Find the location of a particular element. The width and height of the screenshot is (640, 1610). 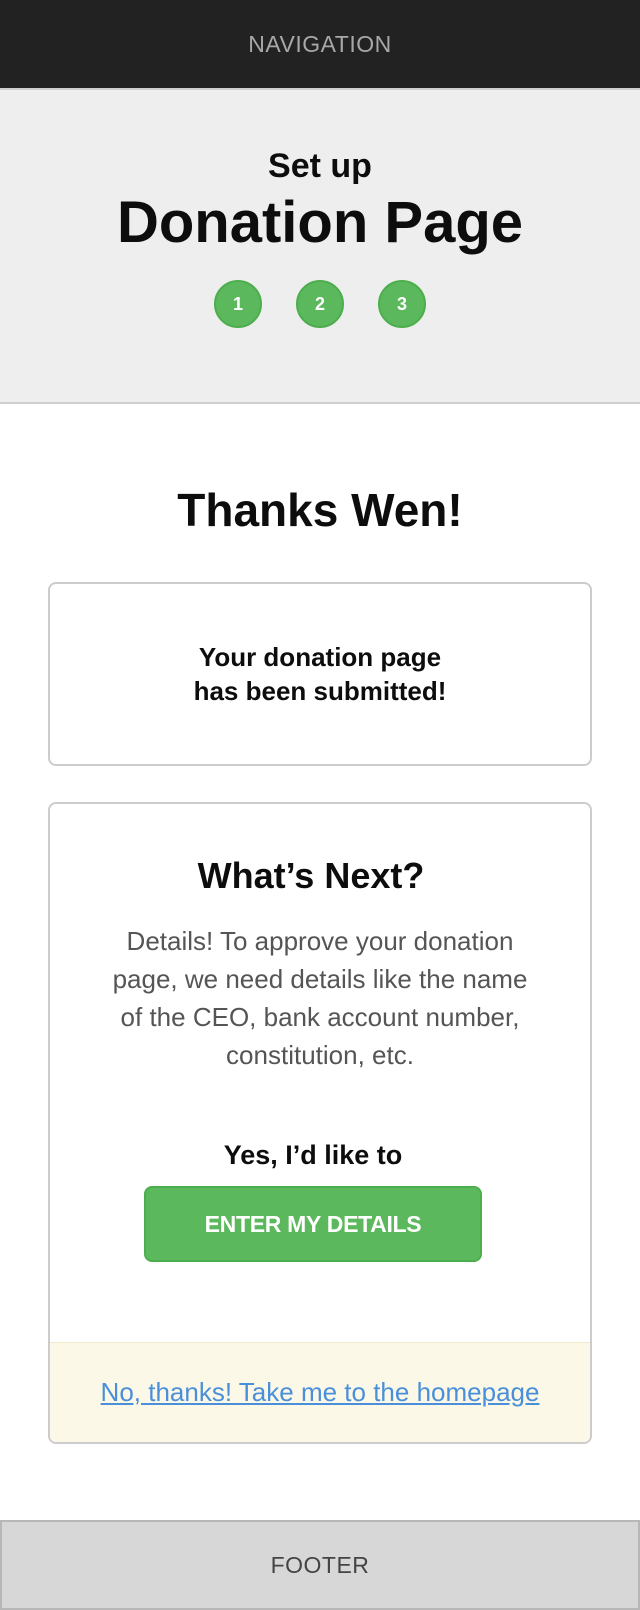

navigation-label: NAVIGATION is located at coordinates (320, 43).